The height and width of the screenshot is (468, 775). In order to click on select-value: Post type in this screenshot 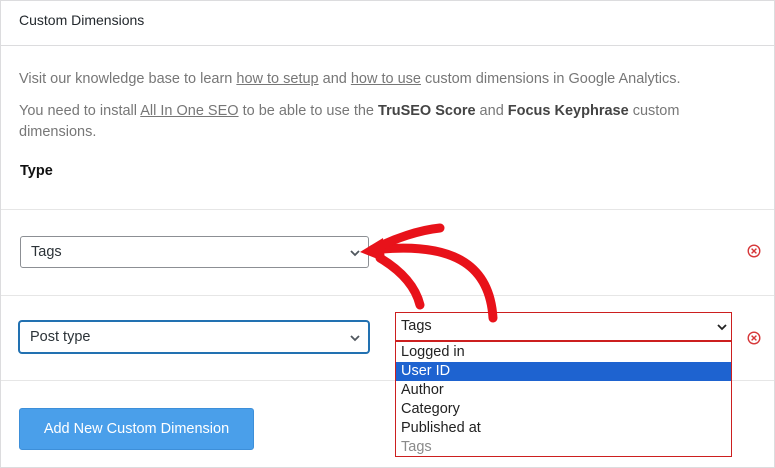, I will do `click(60, 337)`.